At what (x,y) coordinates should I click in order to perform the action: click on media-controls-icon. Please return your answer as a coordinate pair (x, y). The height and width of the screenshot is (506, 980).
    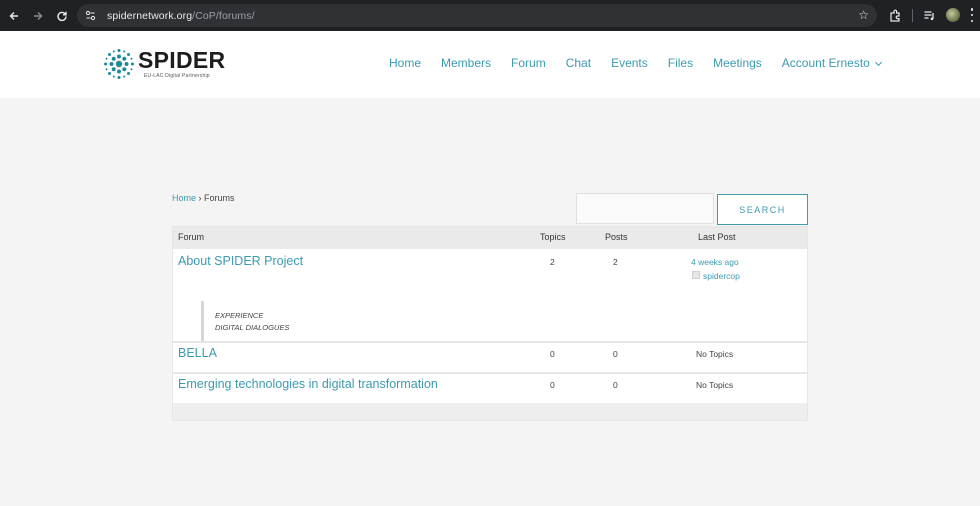
    Looking at the image, I should click on (929, 15).